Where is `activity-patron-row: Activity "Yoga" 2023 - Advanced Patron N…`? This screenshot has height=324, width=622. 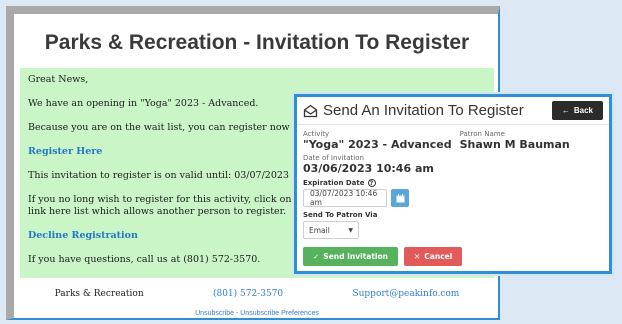 activity-patron-row: Activity "Yoga" 2023 - Advanced Patron N… is located at coordinates (453, 140).